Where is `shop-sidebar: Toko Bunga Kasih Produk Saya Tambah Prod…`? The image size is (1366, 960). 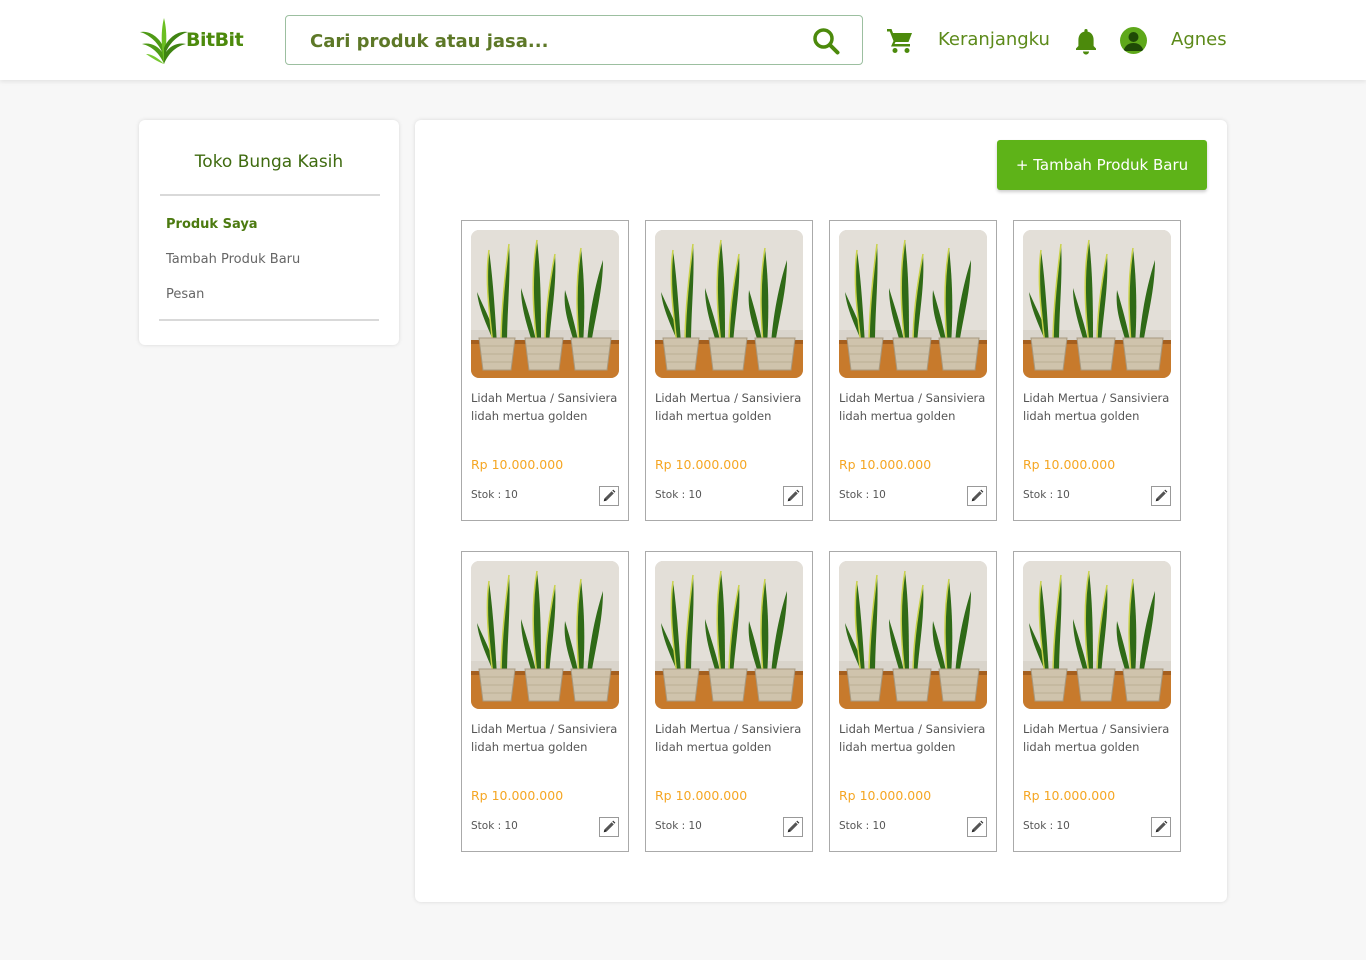
shop-sidebar: Toko Bunga Kasih Produk Saya Tambah Prod… is located at coordinates (269, 232).